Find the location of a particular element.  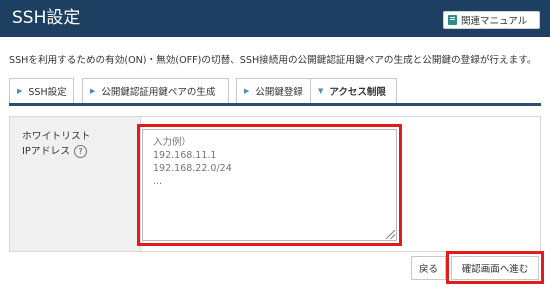

related-manual-label: 関連マニュアル is located at coordinates (494, 21).